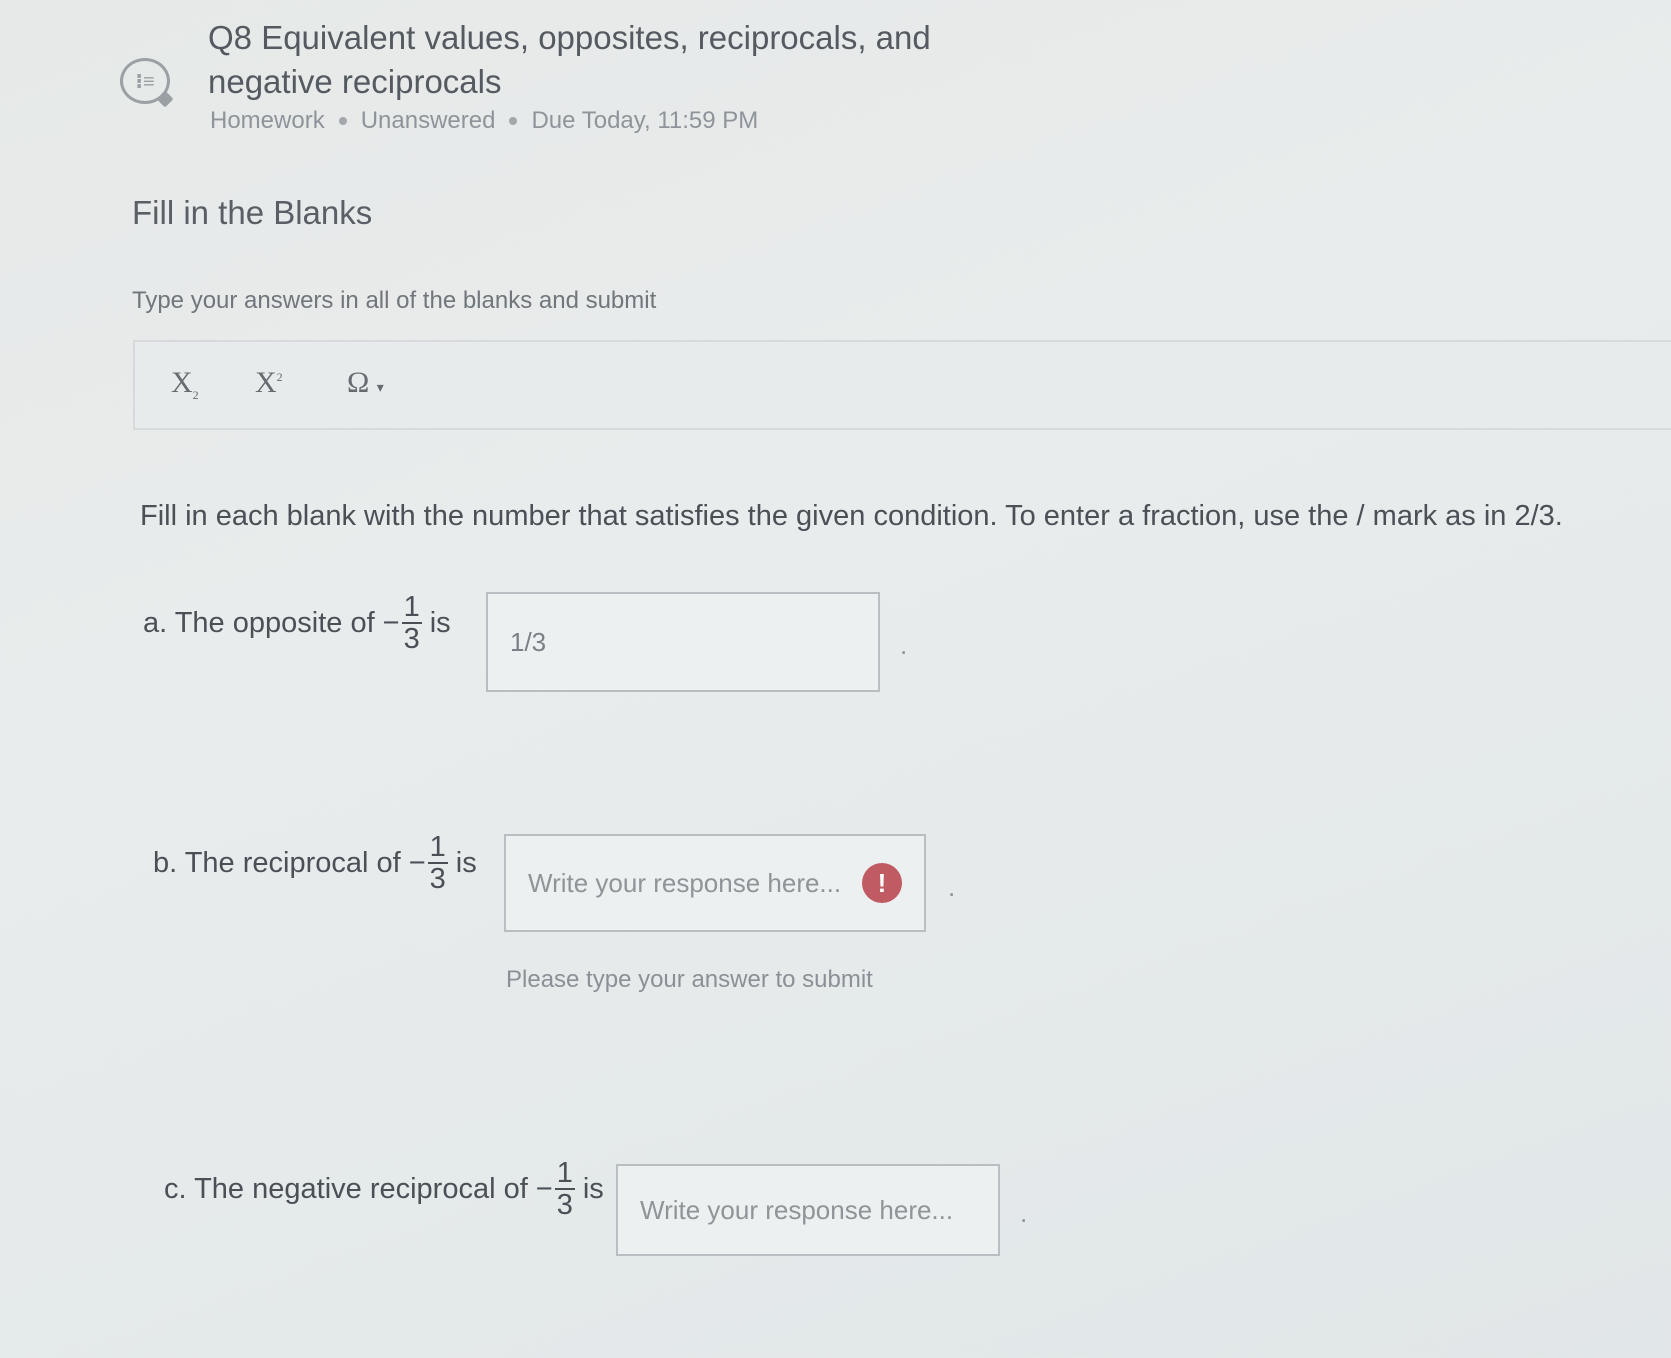 Image resolution: width=1671 pixels, height=1358 pixels. I want to click on item-a: a. The opposite of − 1 3 is, so click(297, 623).